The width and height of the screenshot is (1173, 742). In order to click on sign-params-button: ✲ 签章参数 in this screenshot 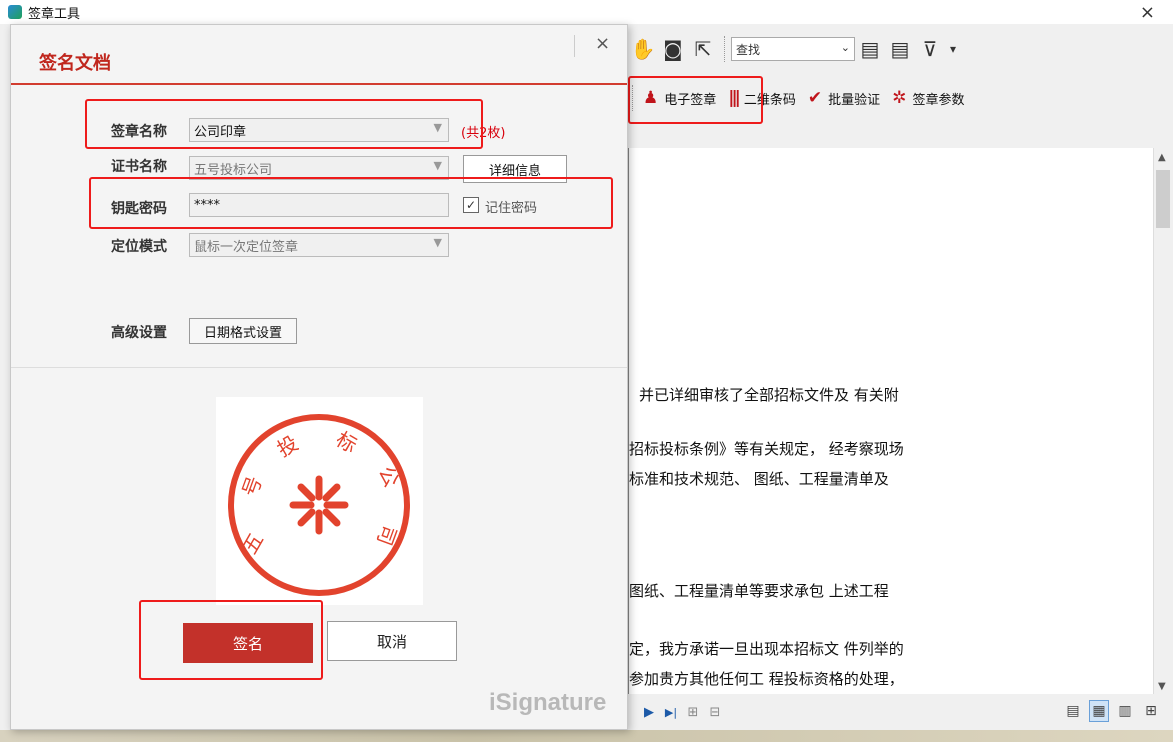, I will do `click(928, 98)`.